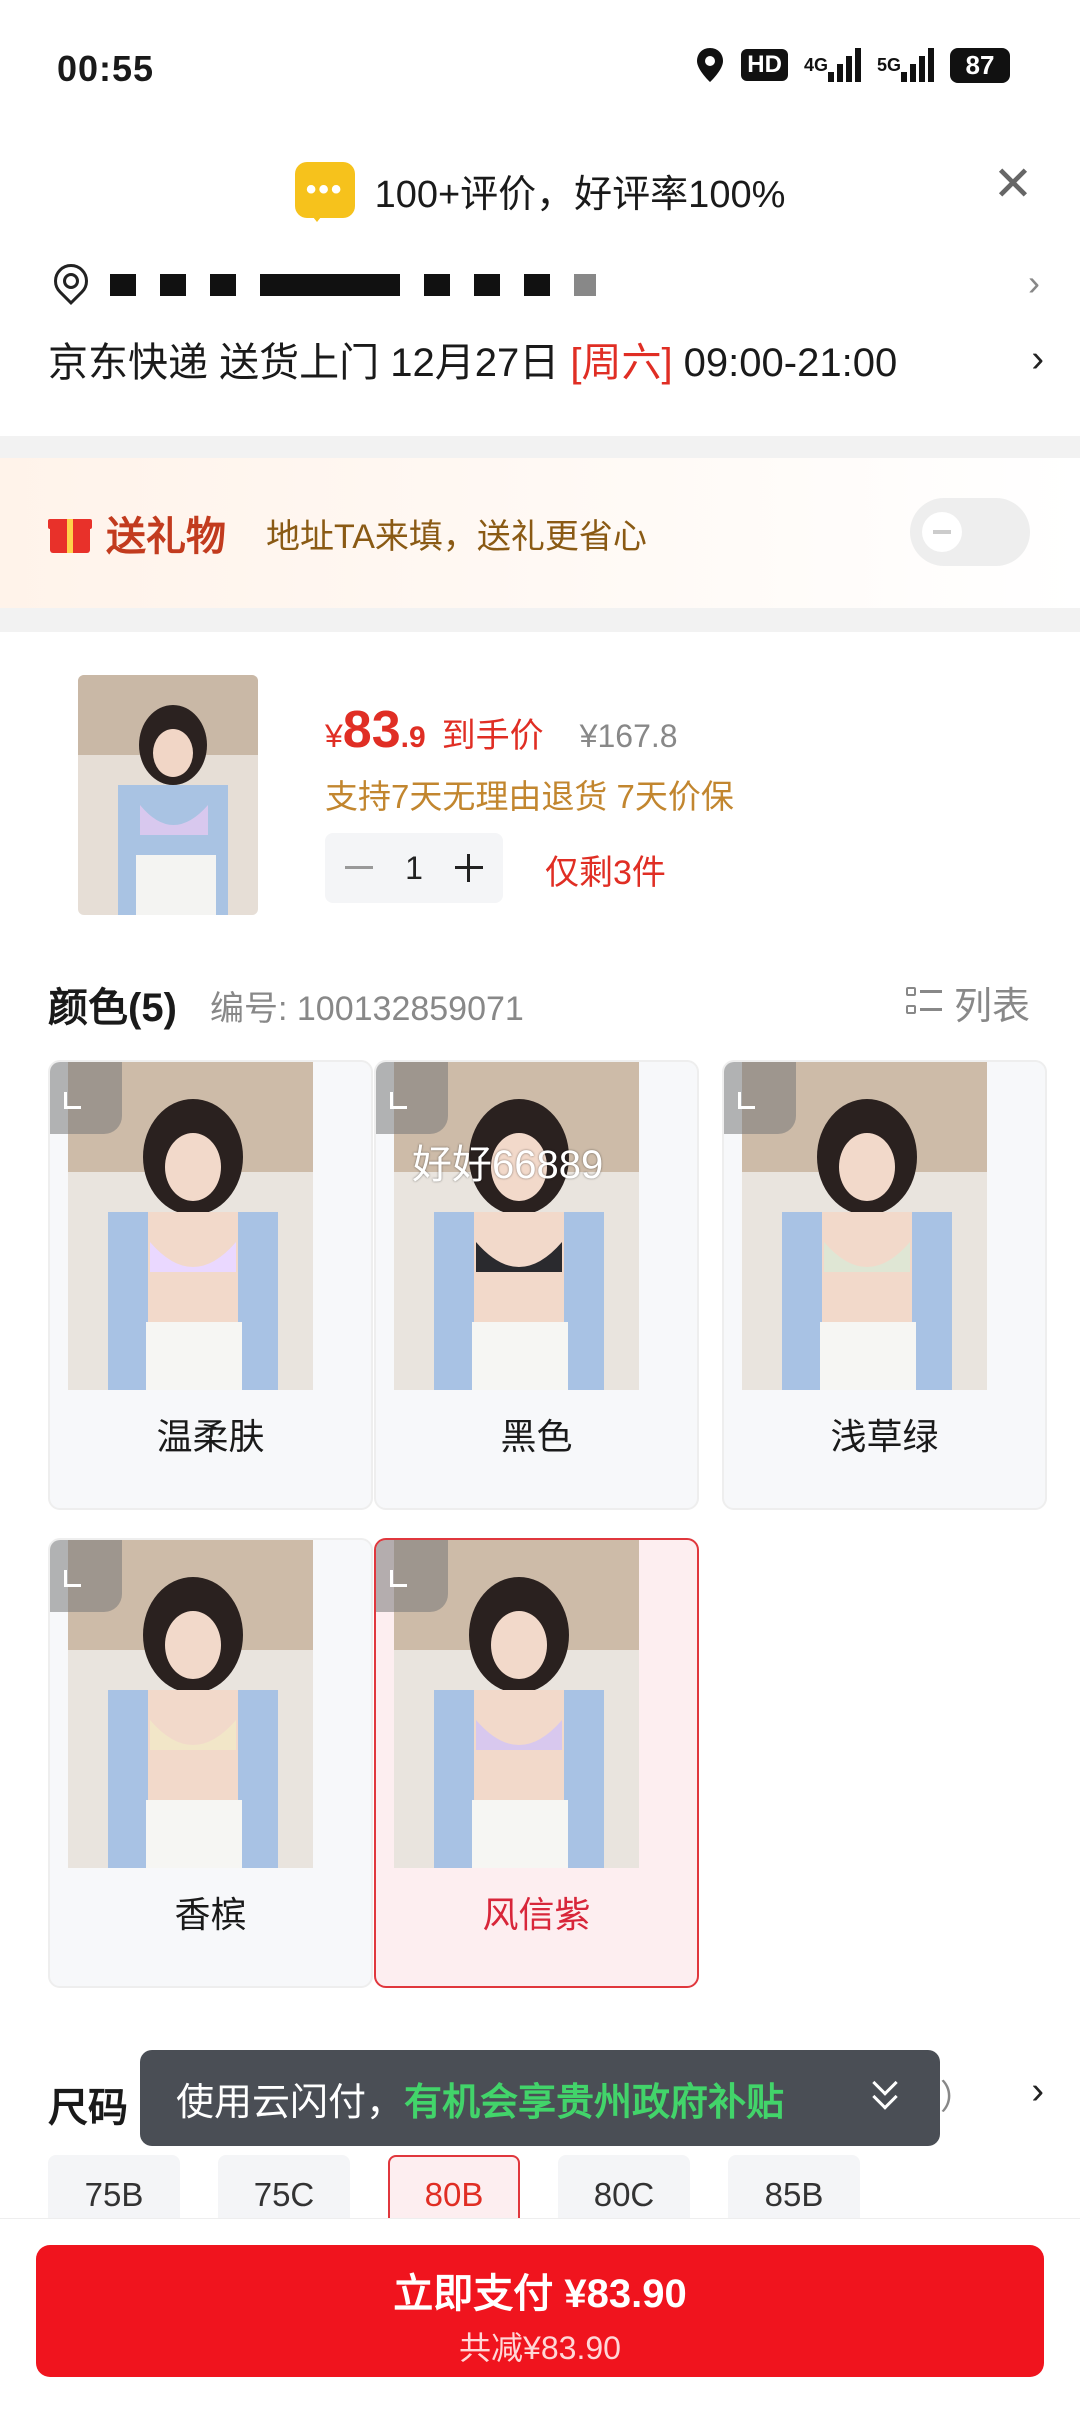 The image size is (1080, 2412). I want to click on toast-highlight: 有机会享贵州政府补贴, so click(594, 2102).